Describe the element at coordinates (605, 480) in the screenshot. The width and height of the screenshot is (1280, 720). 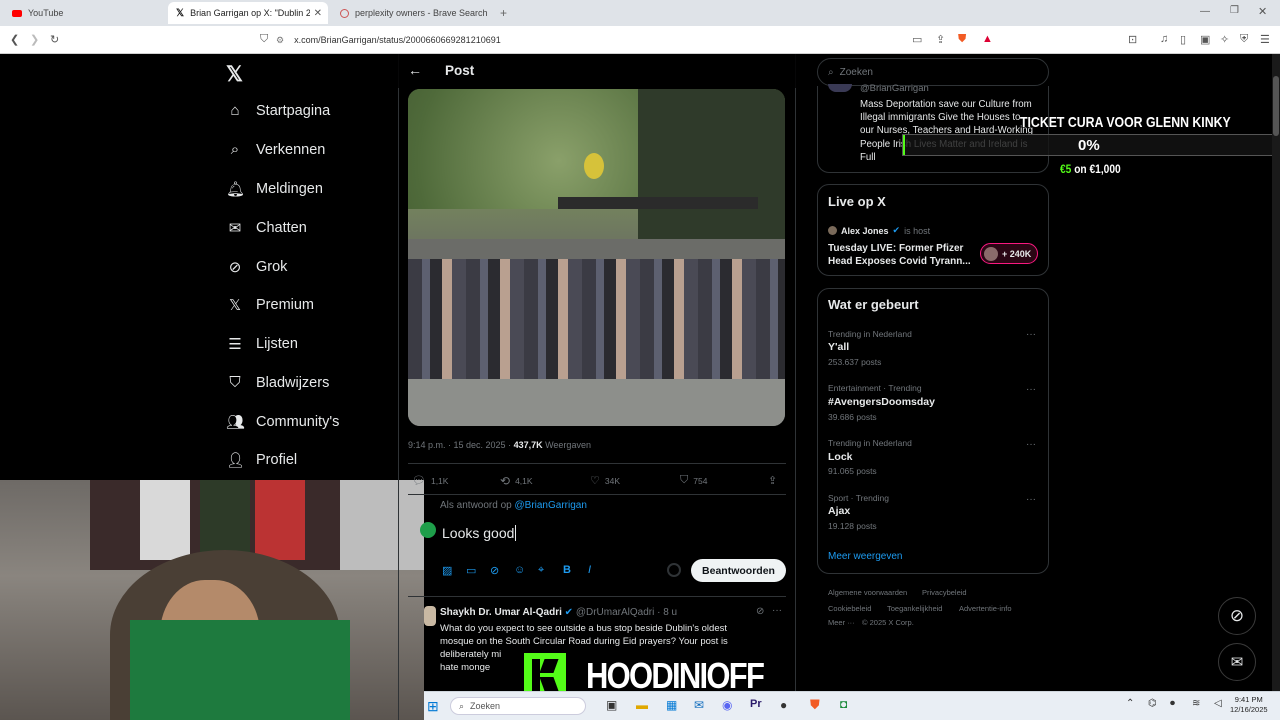
I see `like-stat: ♡ 34K` at that location.